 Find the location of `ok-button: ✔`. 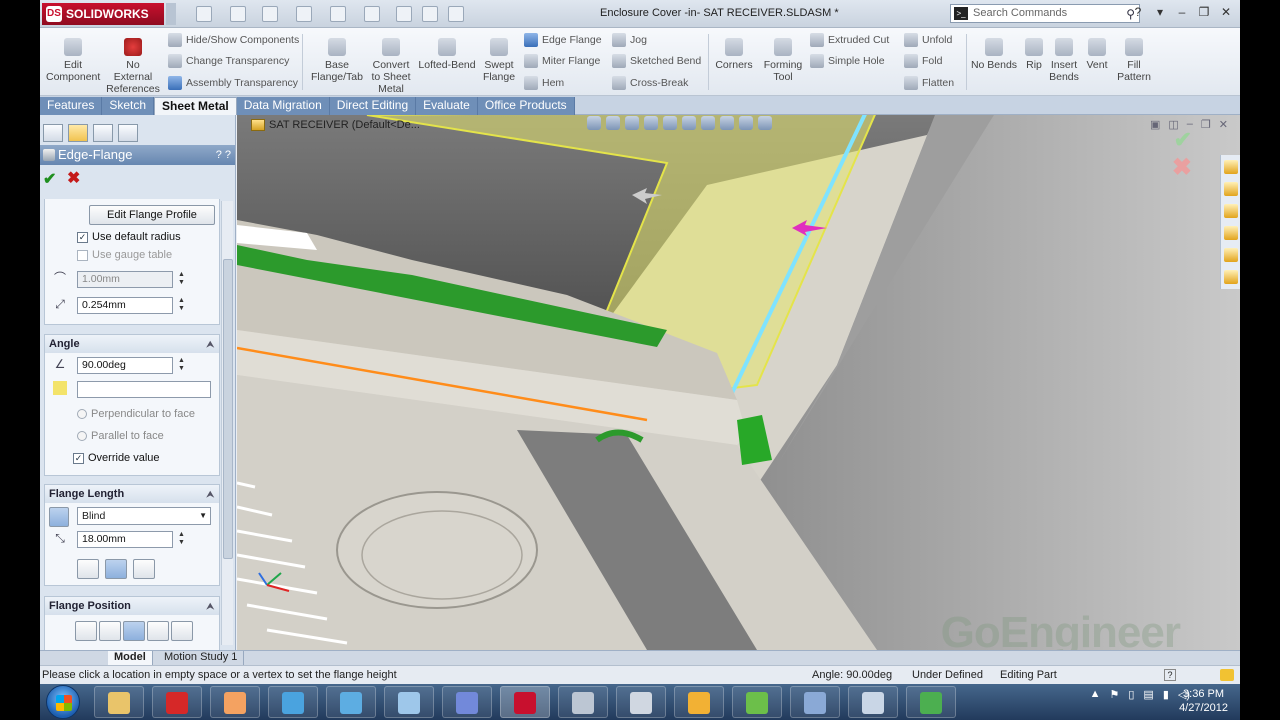

ok-button: ✔ is located at coordinates (49, 179).